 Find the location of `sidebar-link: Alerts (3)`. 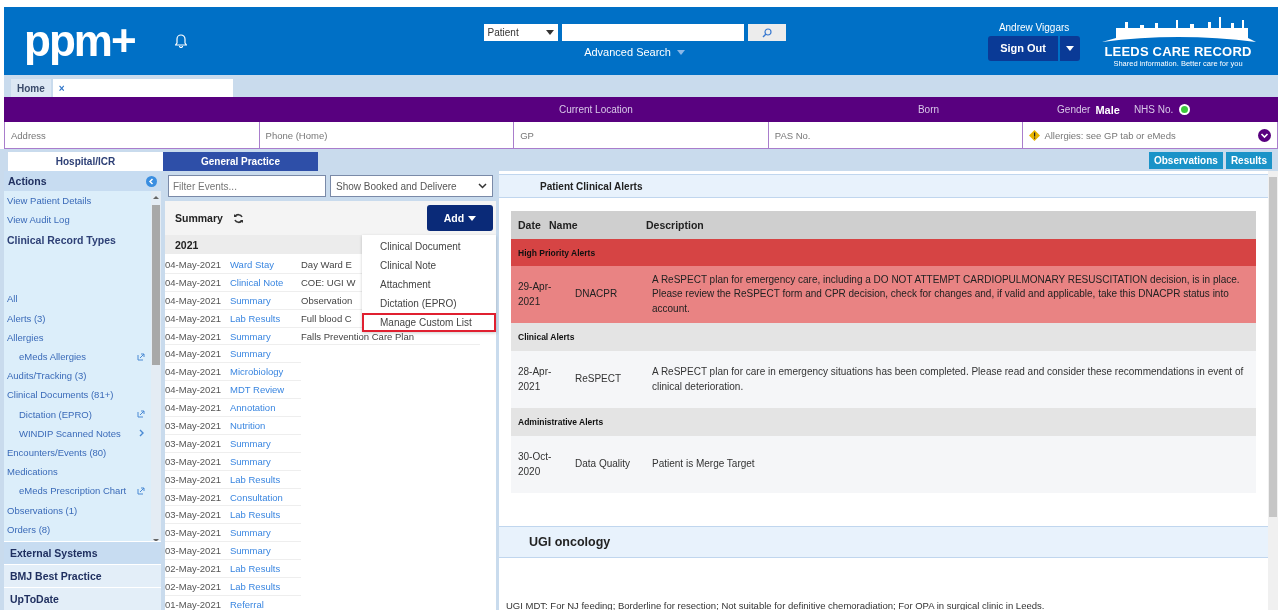

sidebar-link: Alerts (3) is located at coordinates (26, 318).